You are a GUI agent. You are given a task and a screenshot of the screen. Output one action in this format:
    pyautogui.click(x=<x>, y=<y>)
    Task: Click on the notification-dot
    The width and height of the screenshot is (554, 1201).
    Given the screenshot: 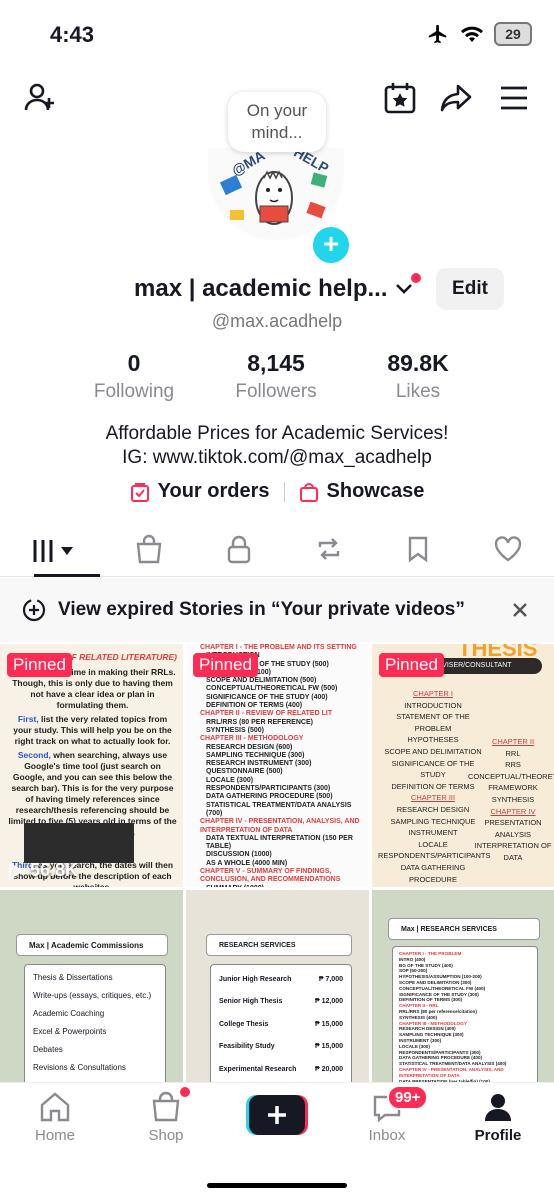 What is the action you would take?
    pyautogui.click(x=185, y=1092)
    